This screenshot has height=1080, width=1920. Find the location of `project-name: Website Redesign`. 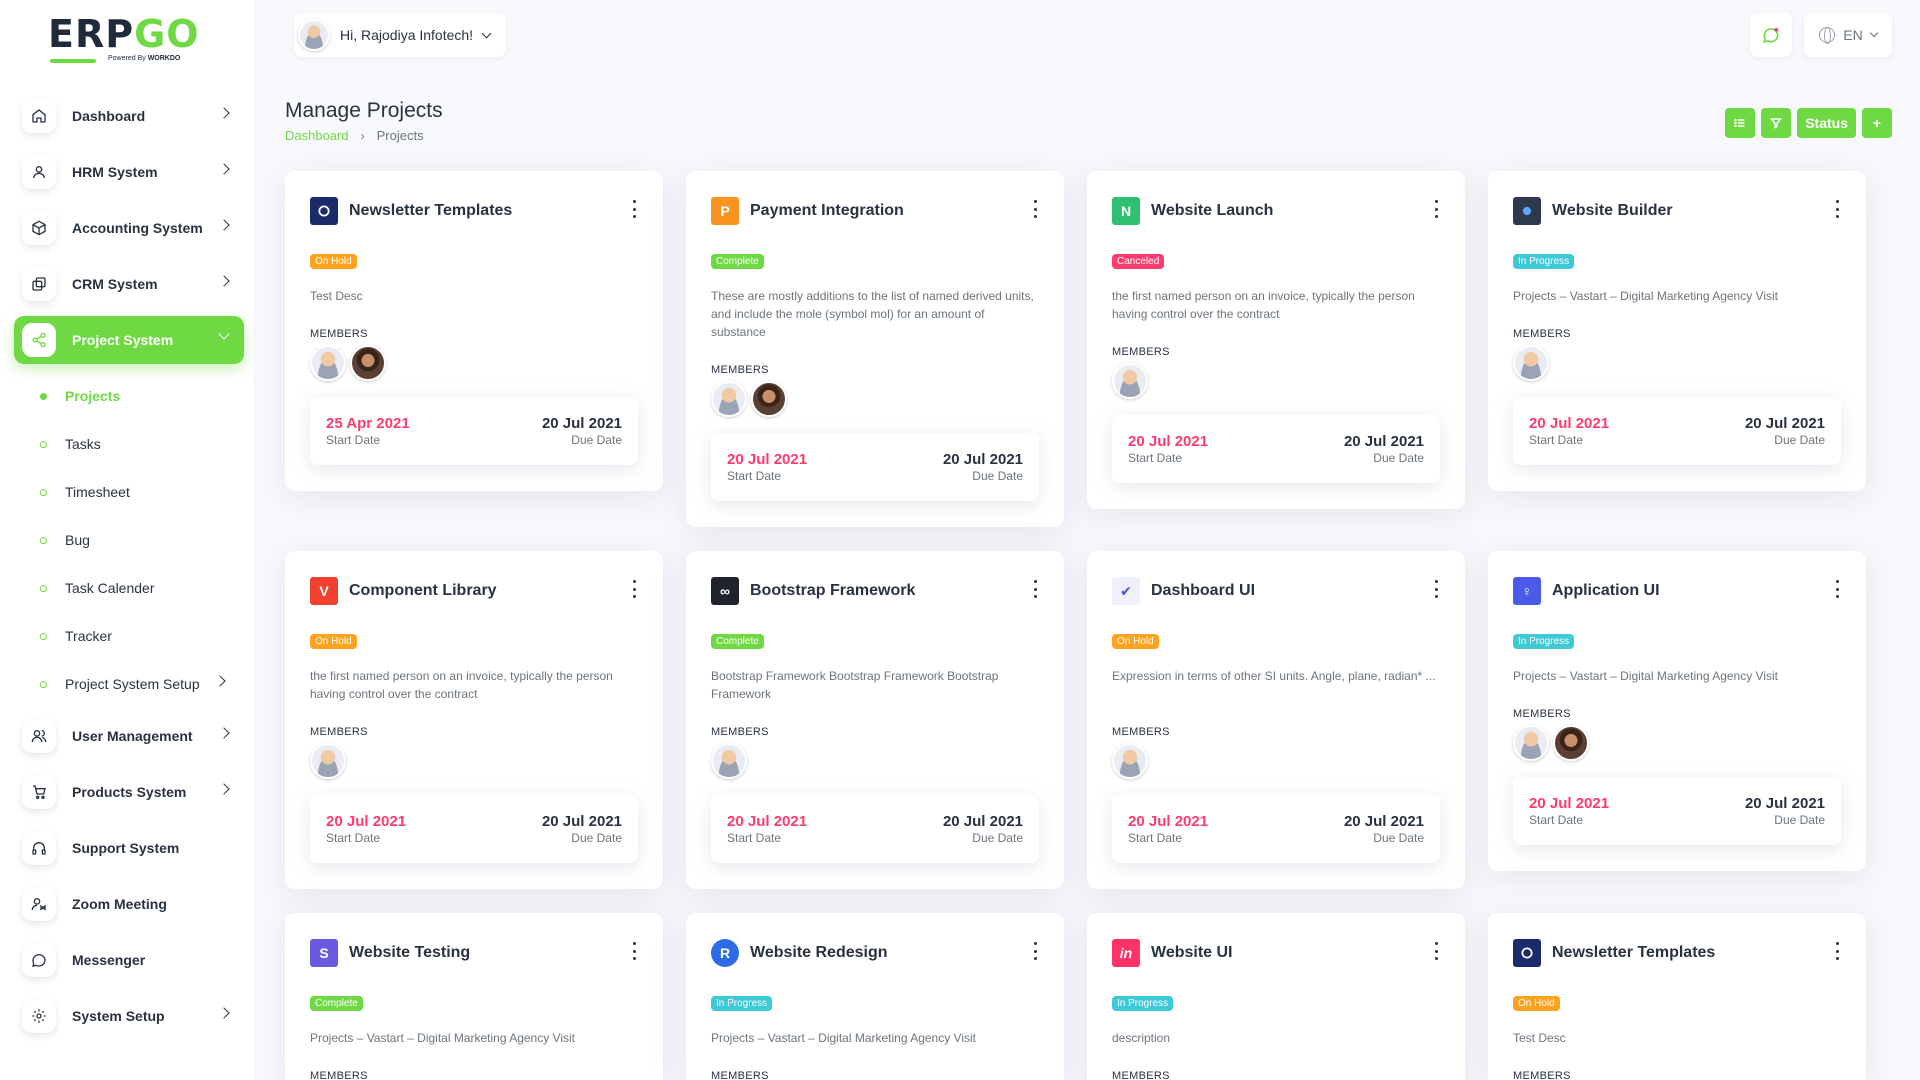

project-name: Website Redesign is located at coordinates (819, 953).